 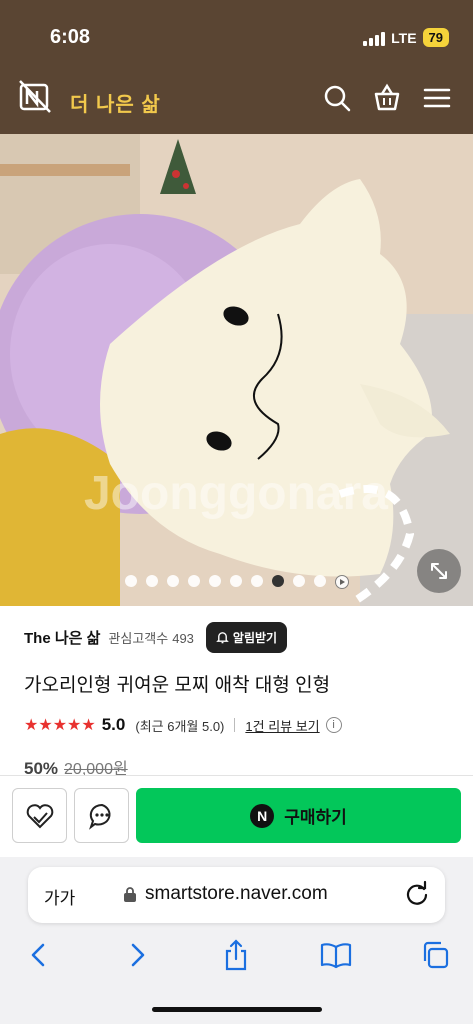 I want to click on url-display: smartstore.naver.com, so click(x=225, y=894).